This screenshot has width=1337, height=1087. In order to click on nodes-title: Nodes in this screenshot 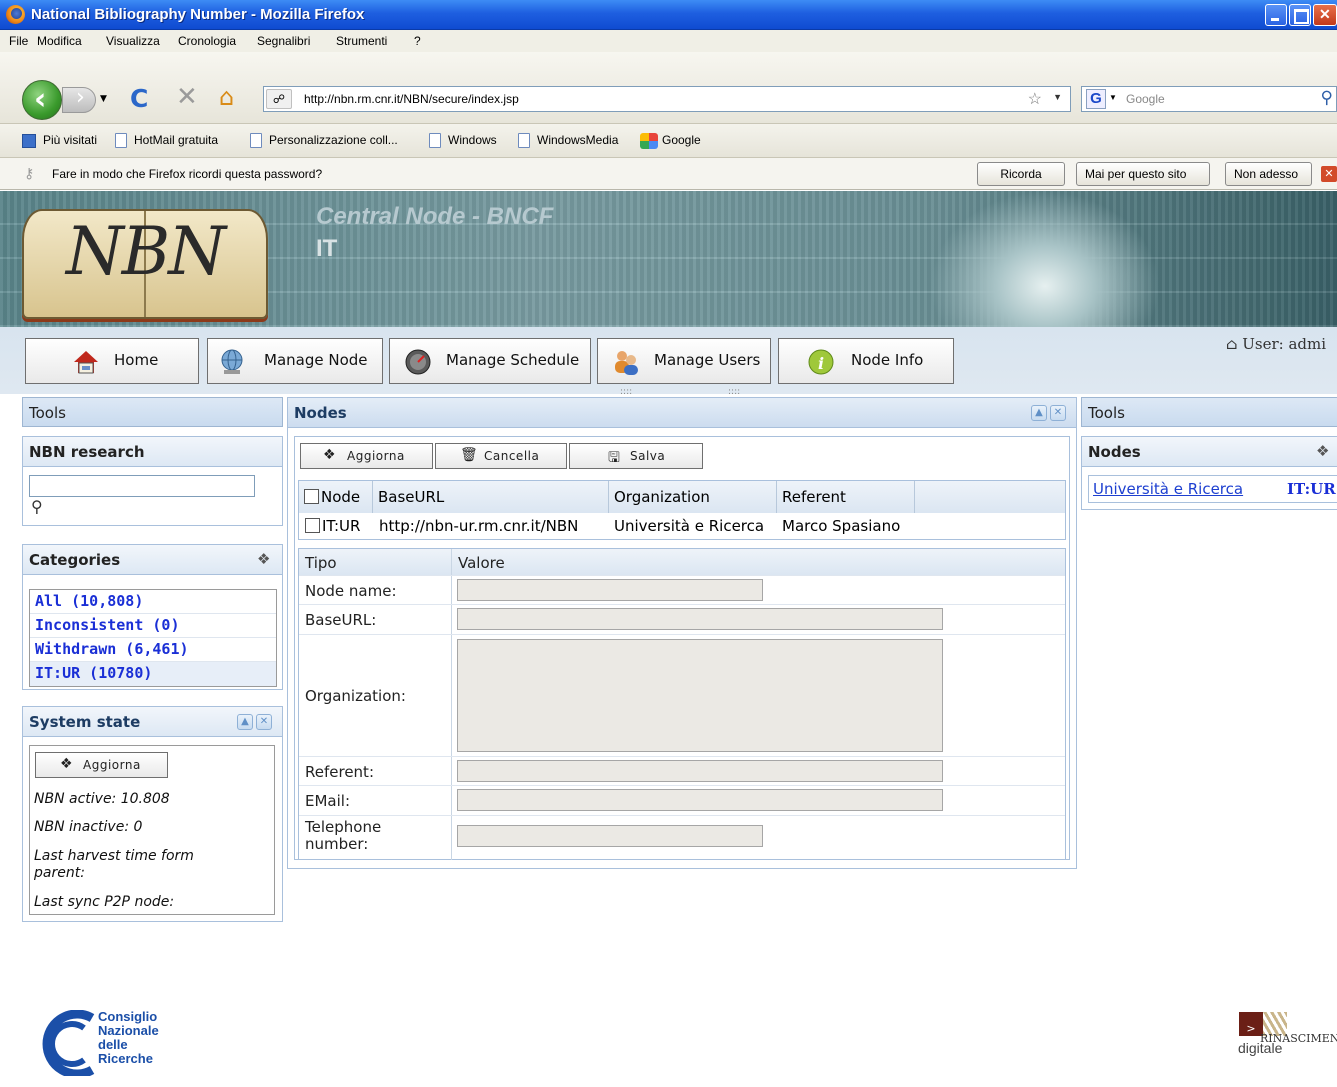, I will do `click(682, 413)`.